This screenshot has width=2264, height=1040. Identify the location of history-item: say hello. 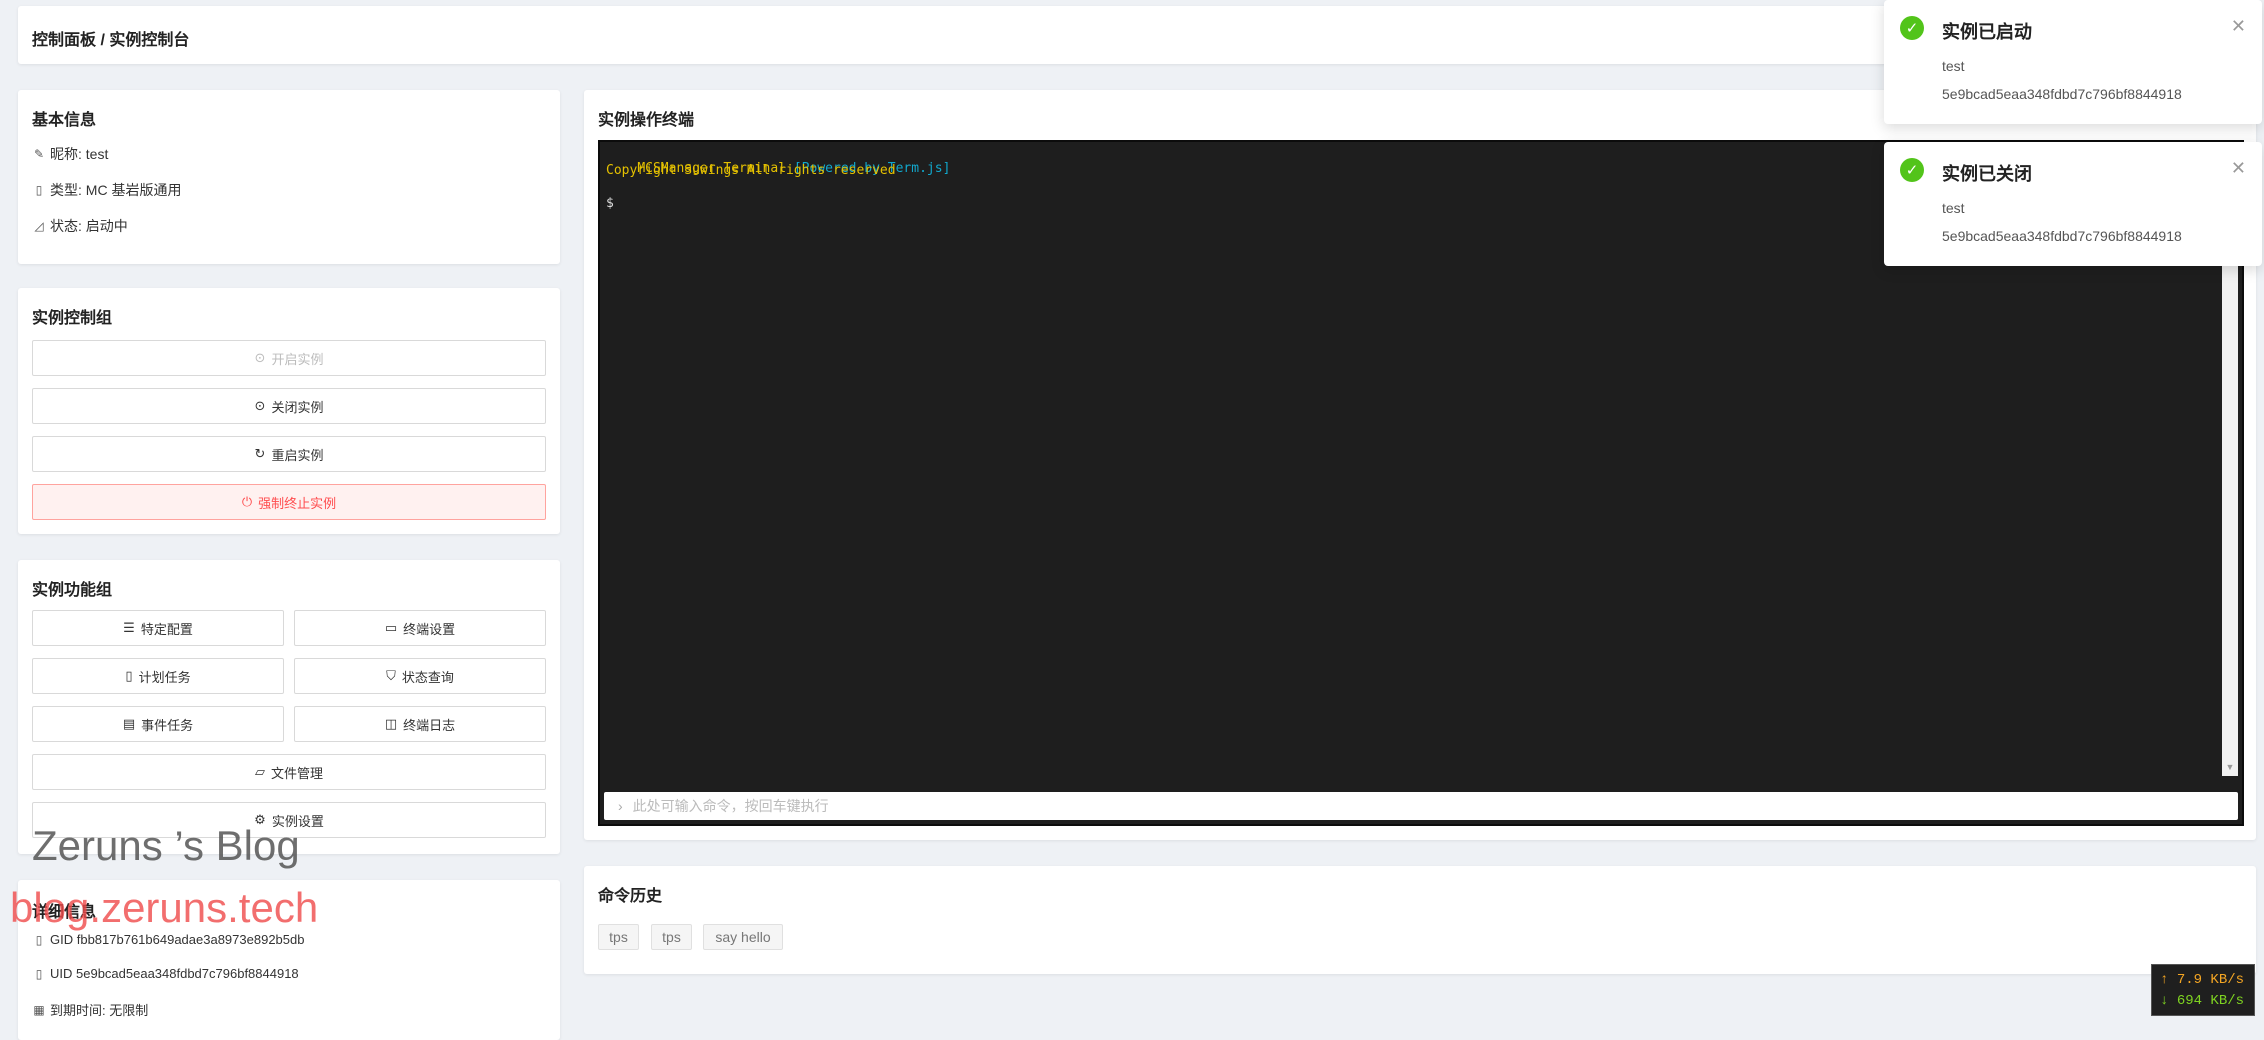
(743, 937).